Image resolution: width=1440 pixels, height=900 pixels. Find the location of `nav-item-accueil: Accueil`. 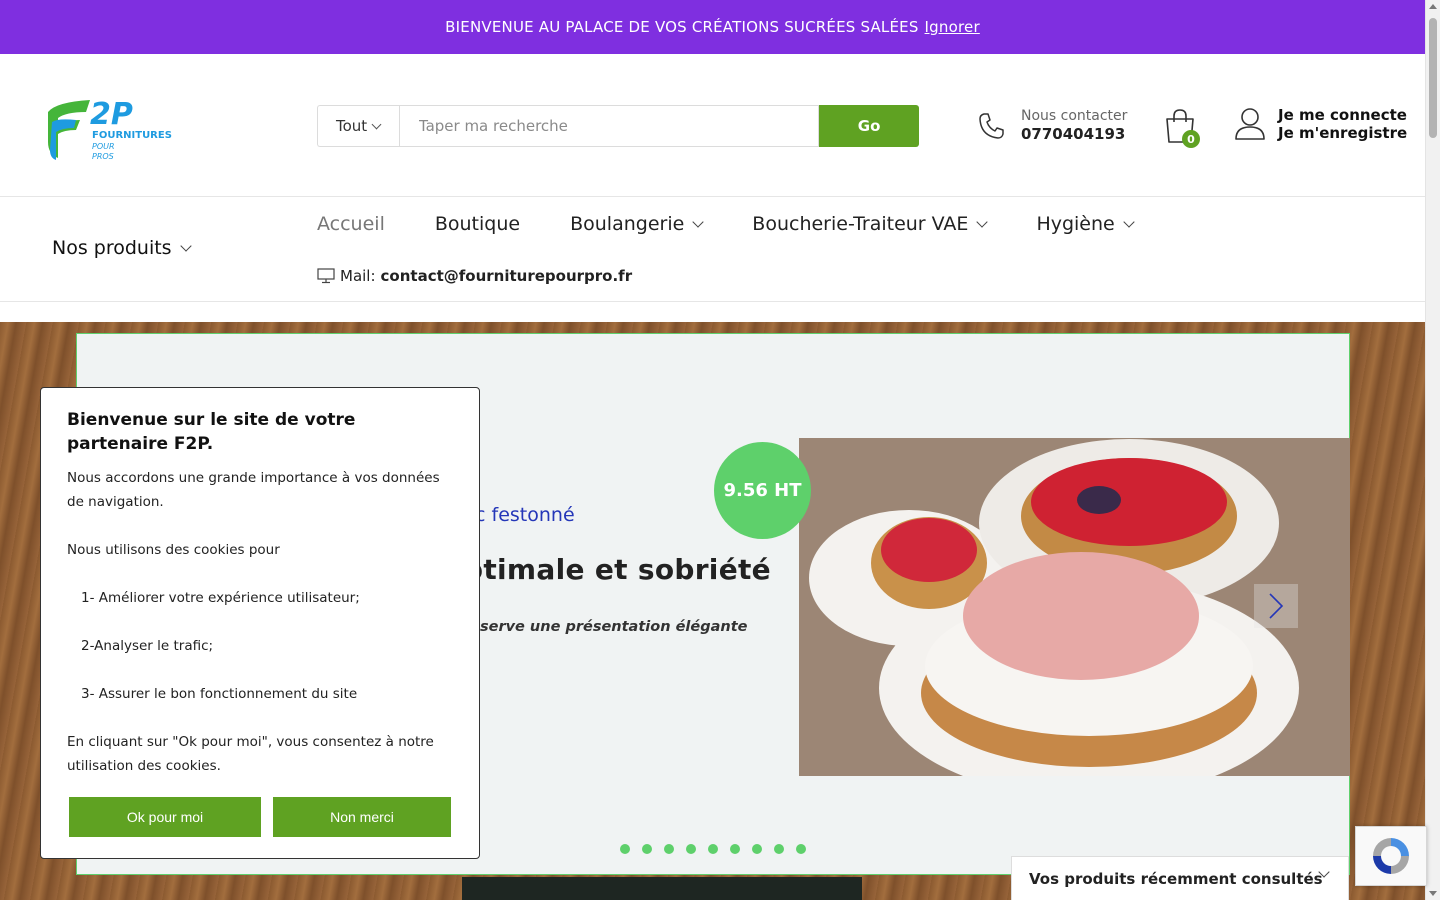

nav-item-accueil: Accueil is located at coordinates (351, 224).